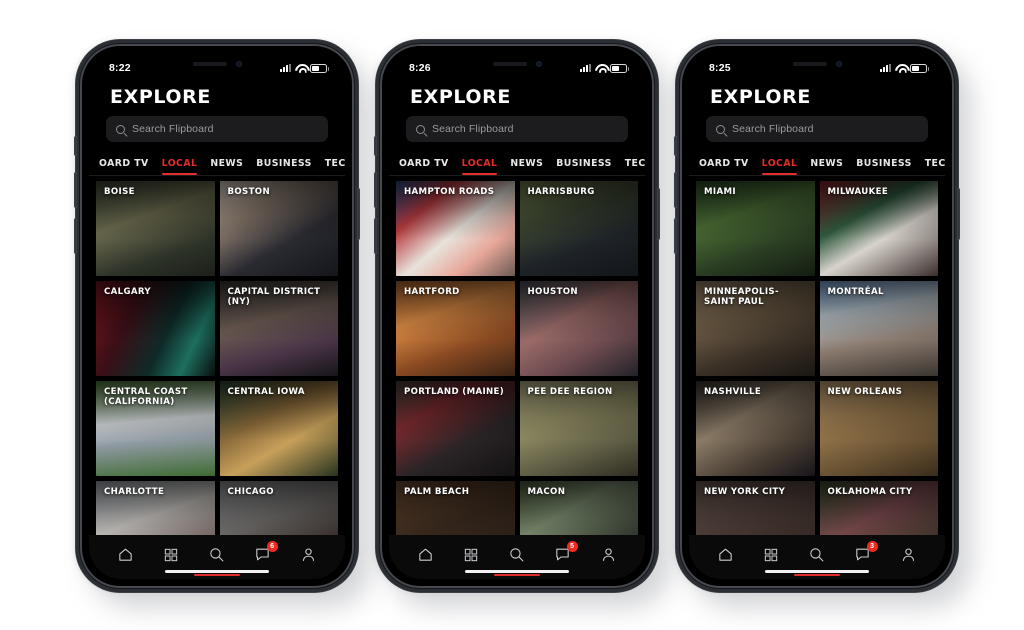 The width and height of the screenshot is (1024, 630). What do you see at coordinates (217, 66) in the screenshot?
I see `status-bar: 8:22` at bounding box center [217, 66].